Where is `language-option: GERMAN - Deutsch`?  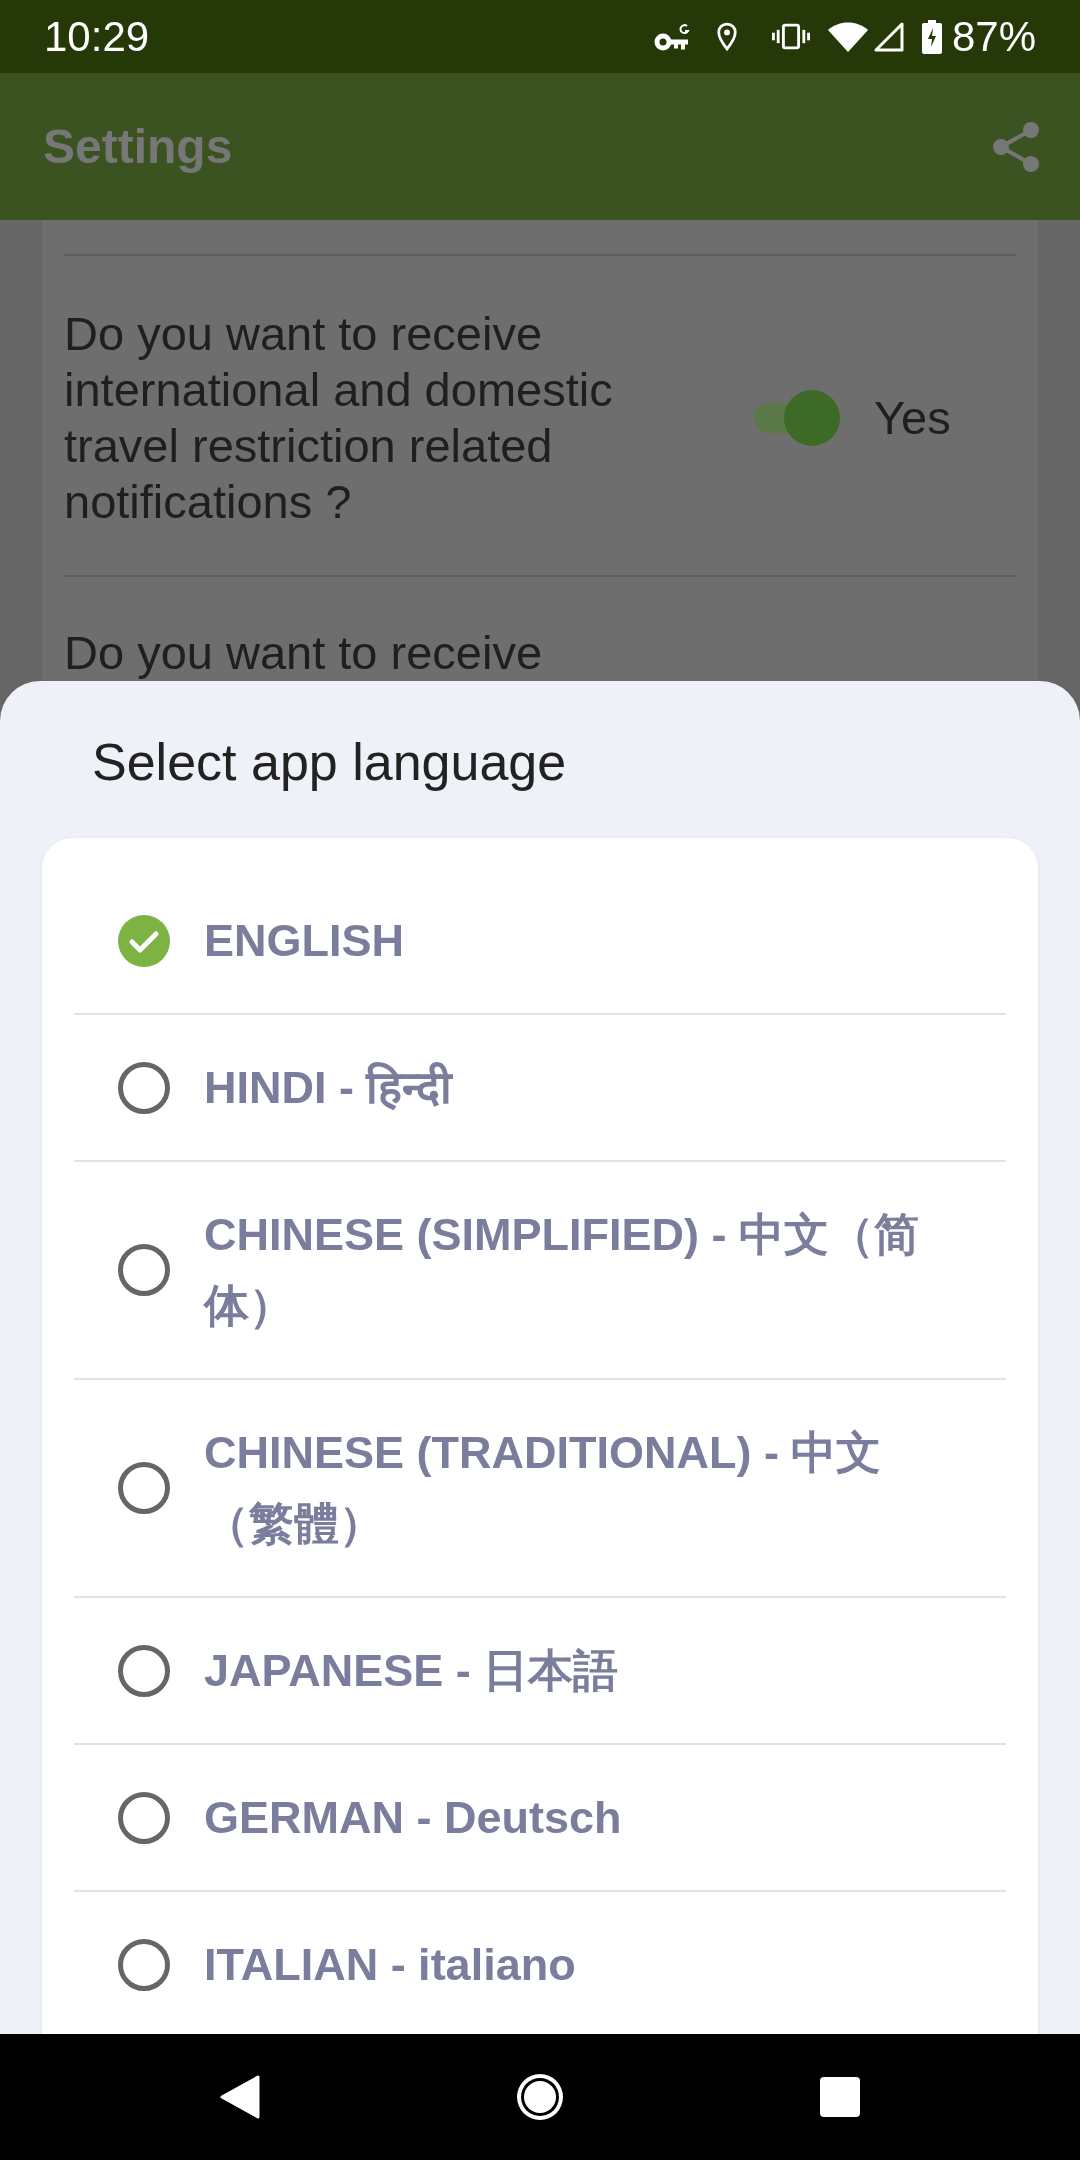 language-option: GERMAN - Deutsch is located at coordinates (540, 1817).